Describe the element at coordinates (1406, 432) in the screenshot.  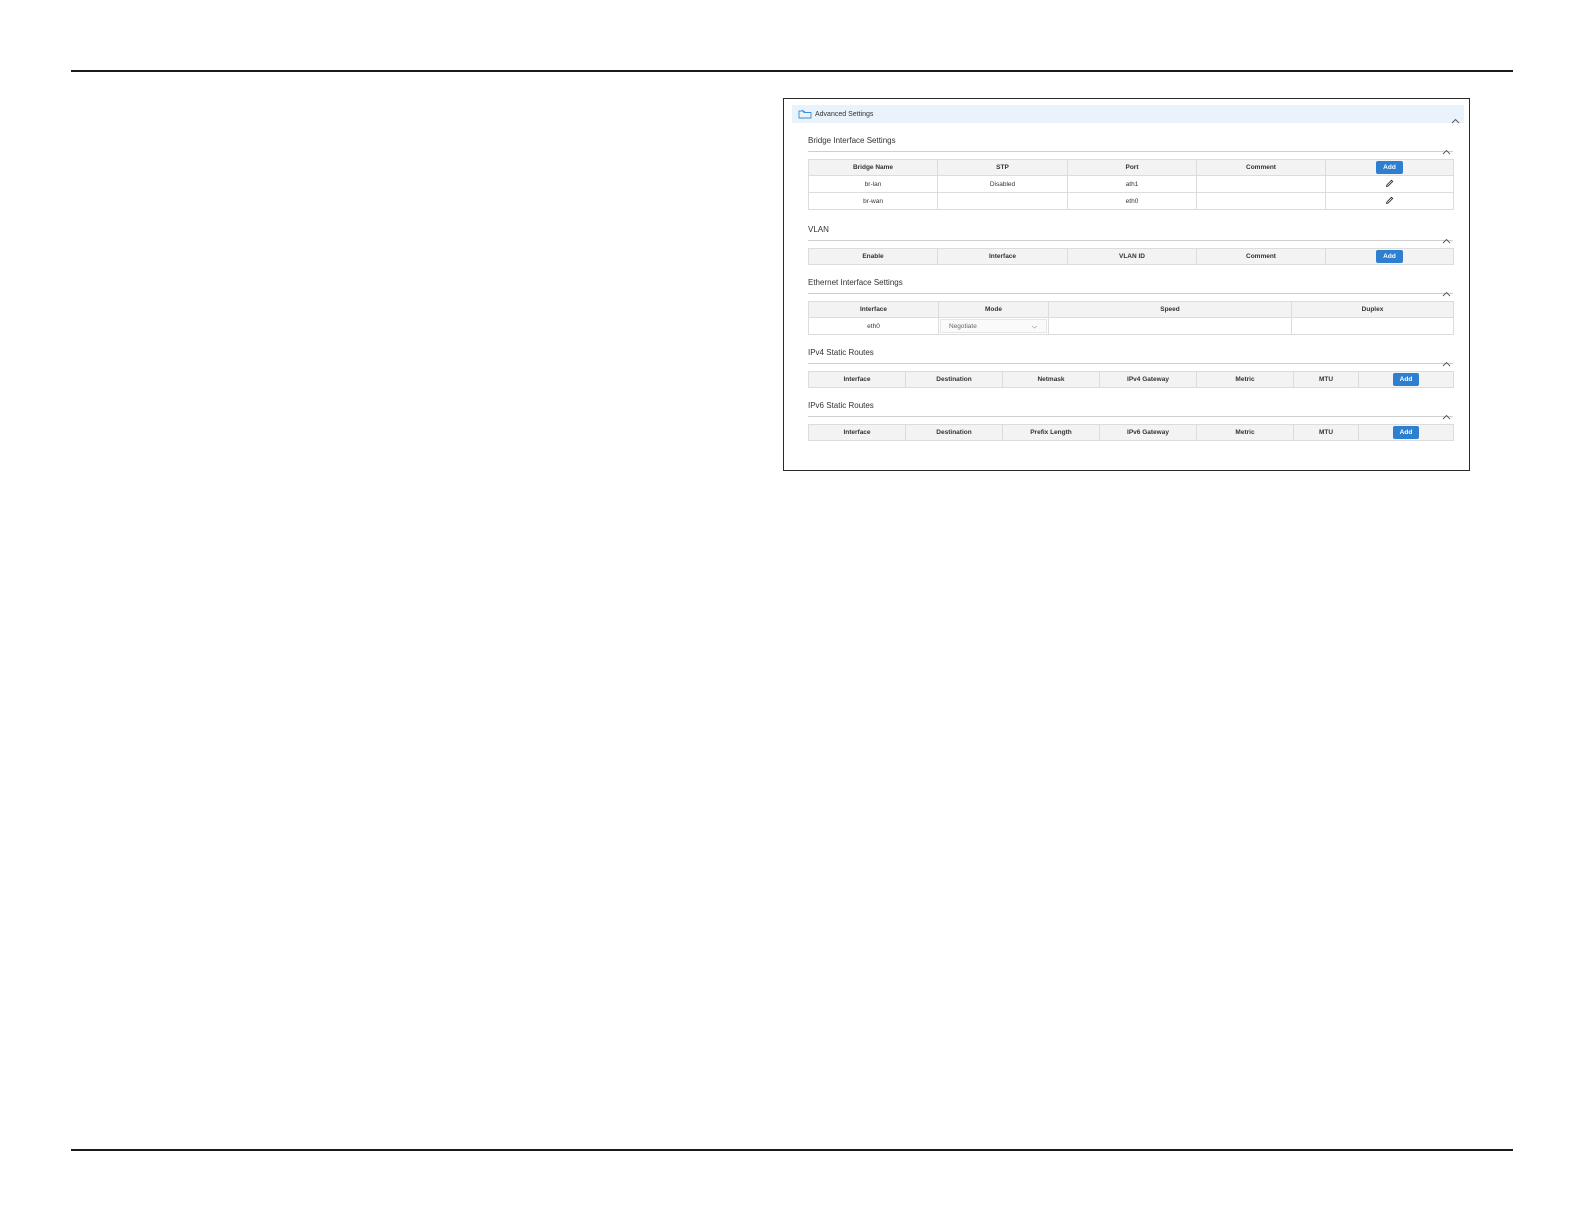
I see `add-ipv6-route-button: Add` at that location.